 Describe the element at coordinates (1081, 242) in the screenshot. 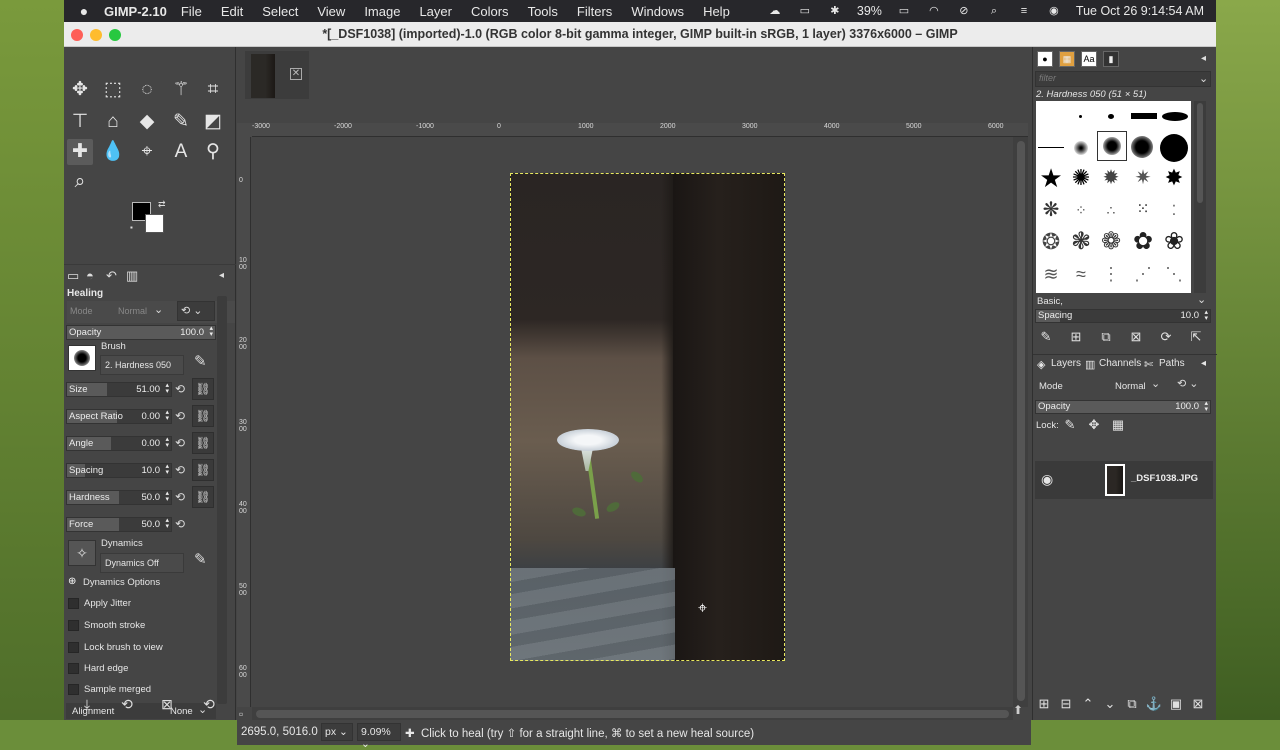

I see `brush-item: ❃` at that location.